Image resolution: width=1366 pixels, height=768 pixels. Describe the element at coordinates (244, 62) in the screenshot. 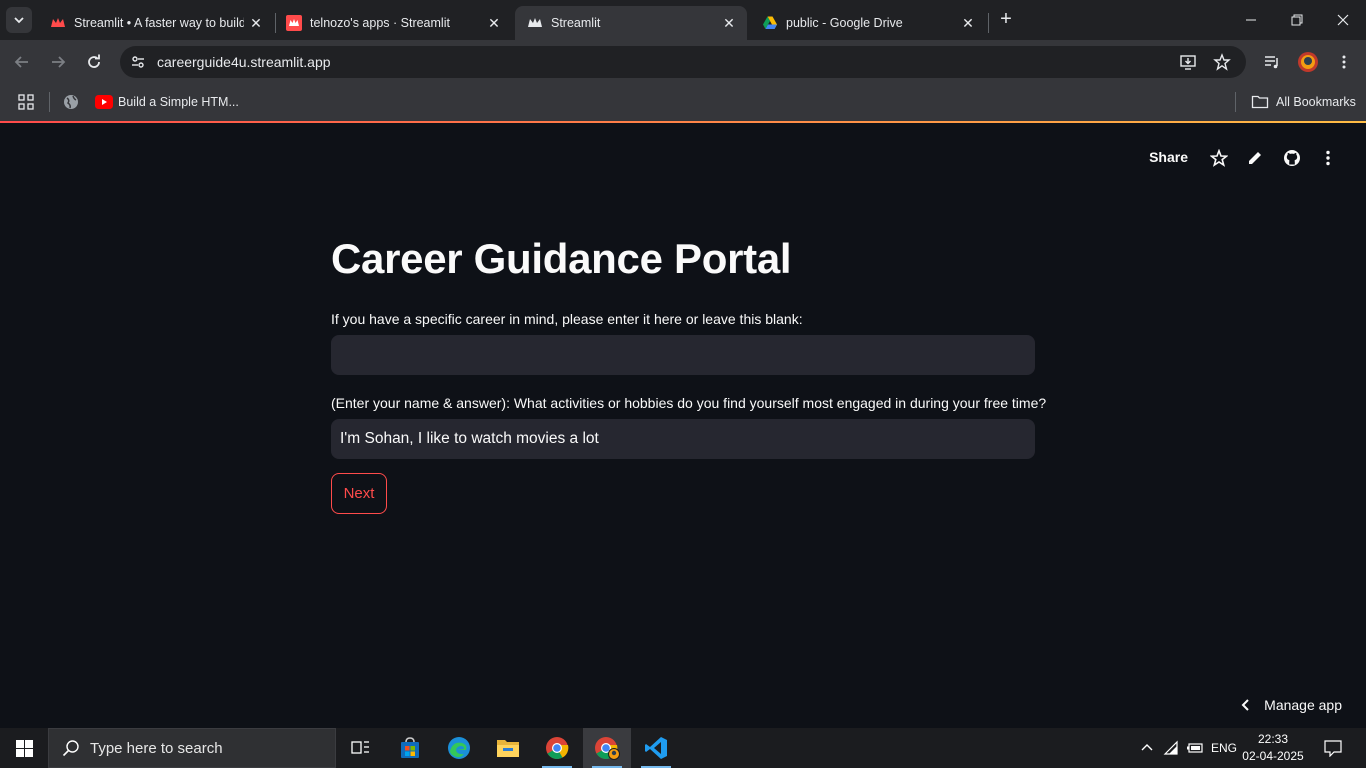

I see `url-text: careerguide4u.streamlit.app` at that location.